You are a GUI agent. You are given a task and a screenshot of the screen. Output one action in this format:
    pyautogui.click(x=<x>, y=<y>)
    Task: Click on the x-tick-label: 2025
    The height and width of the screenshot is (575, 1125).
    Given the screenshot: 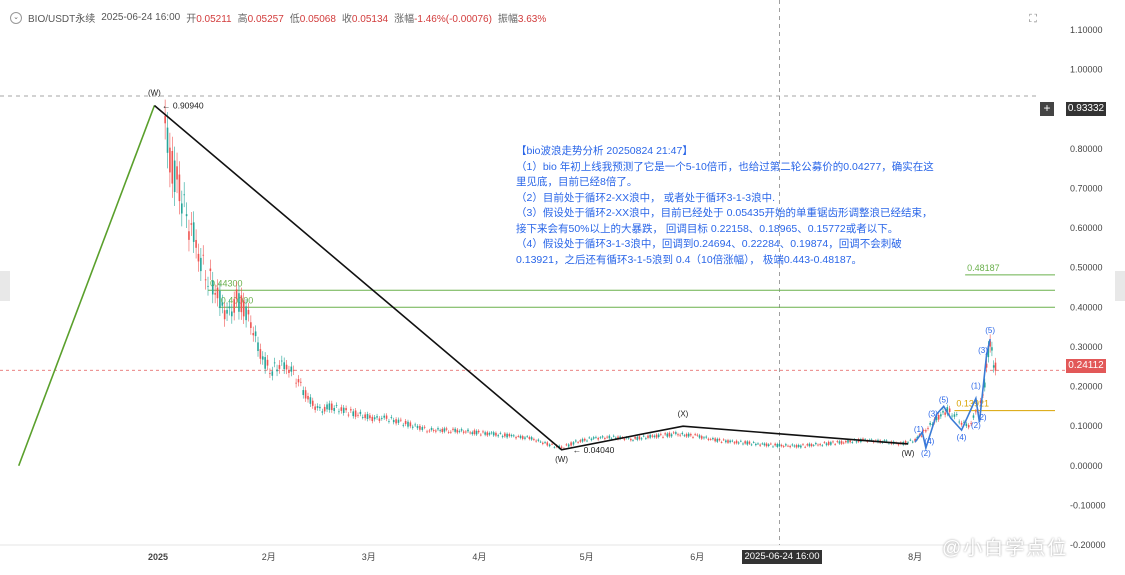 What is the action you would take?
    pyautogui.click(x=158, y=557)
    